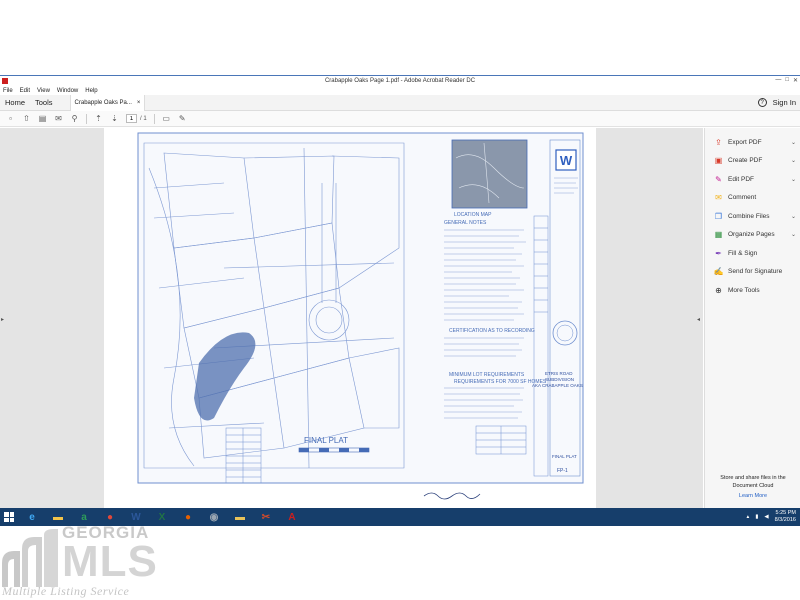  What do you see at coordinates (487, 375) in the screenshot?
I see `minimum-lot-heading: MINIMUM LOT REQUIREMENTS` at bounding box center [487, 375].